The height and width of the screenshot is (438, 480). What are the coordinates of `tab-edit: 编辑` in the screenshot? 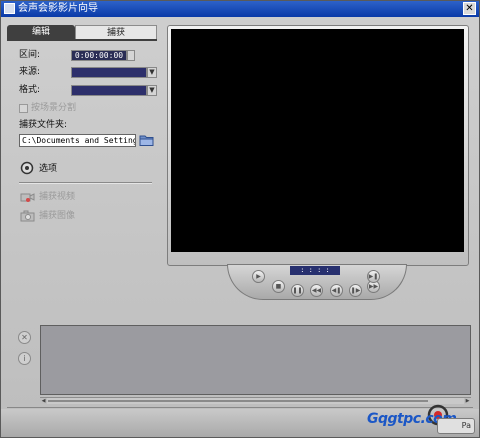 It's located at (41, 32).